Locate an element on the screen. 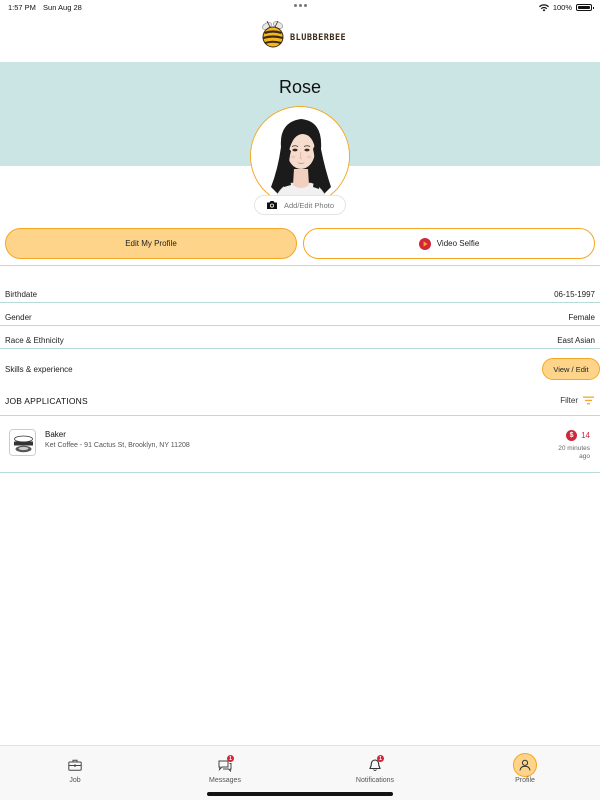 Image resolution: width=600 pixels, height=800 pixels. field-label: Gender is located at coordinates (18, 317).